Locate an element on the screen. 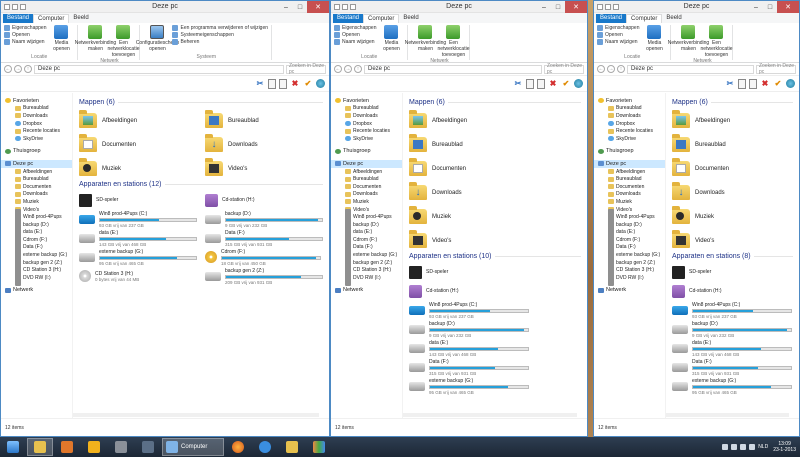  folder-item: Video's is located at coordinates (264, 168).